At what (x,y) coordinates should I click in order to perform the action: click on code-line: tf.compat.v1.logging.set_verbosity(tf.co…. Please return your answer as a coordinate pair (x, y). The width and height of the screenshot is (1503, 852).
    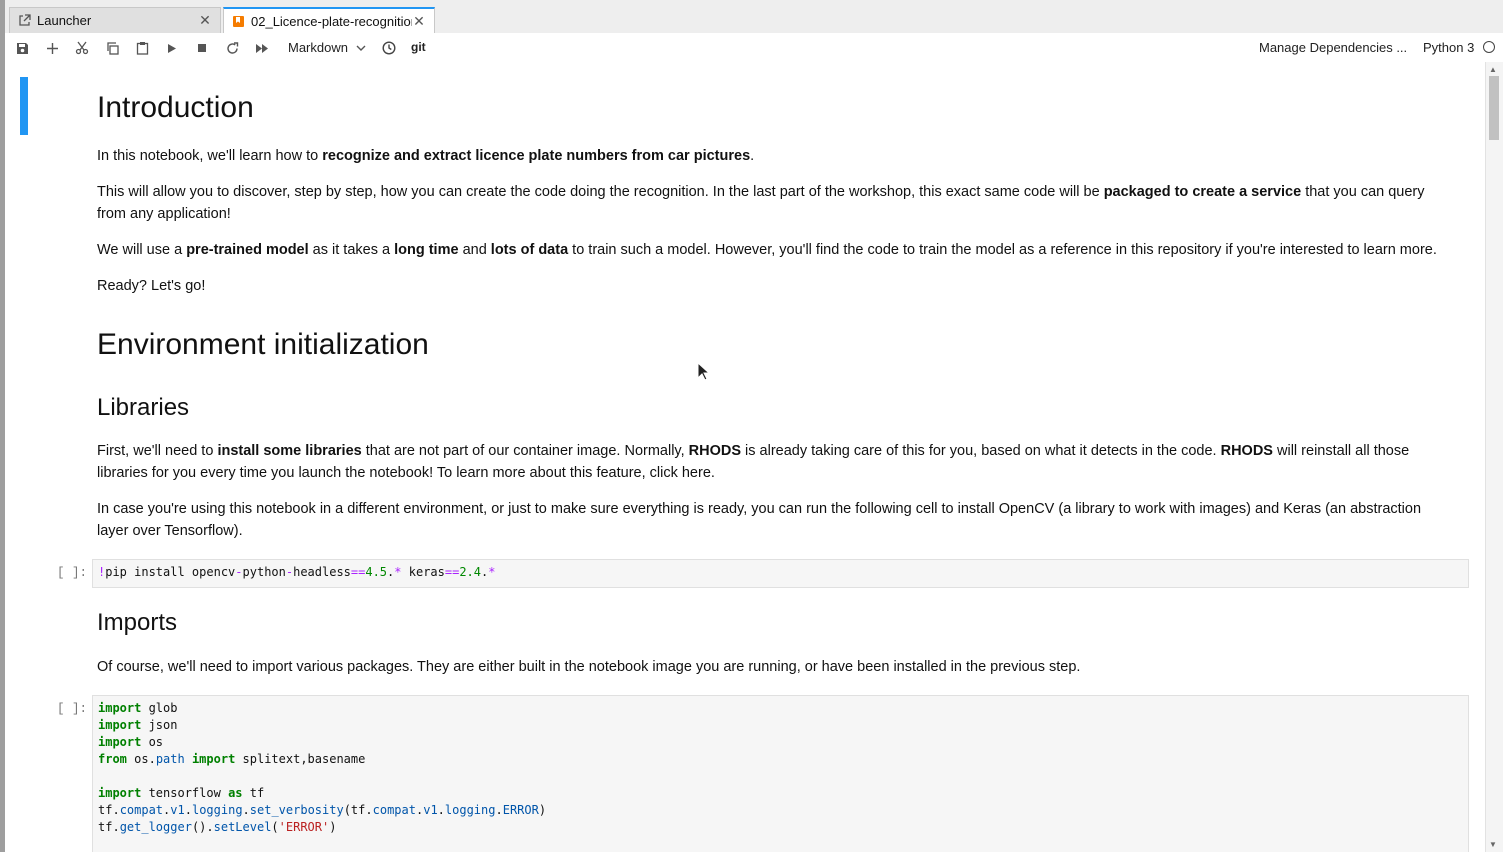
    Looking at the image, I should click on (322, 810).